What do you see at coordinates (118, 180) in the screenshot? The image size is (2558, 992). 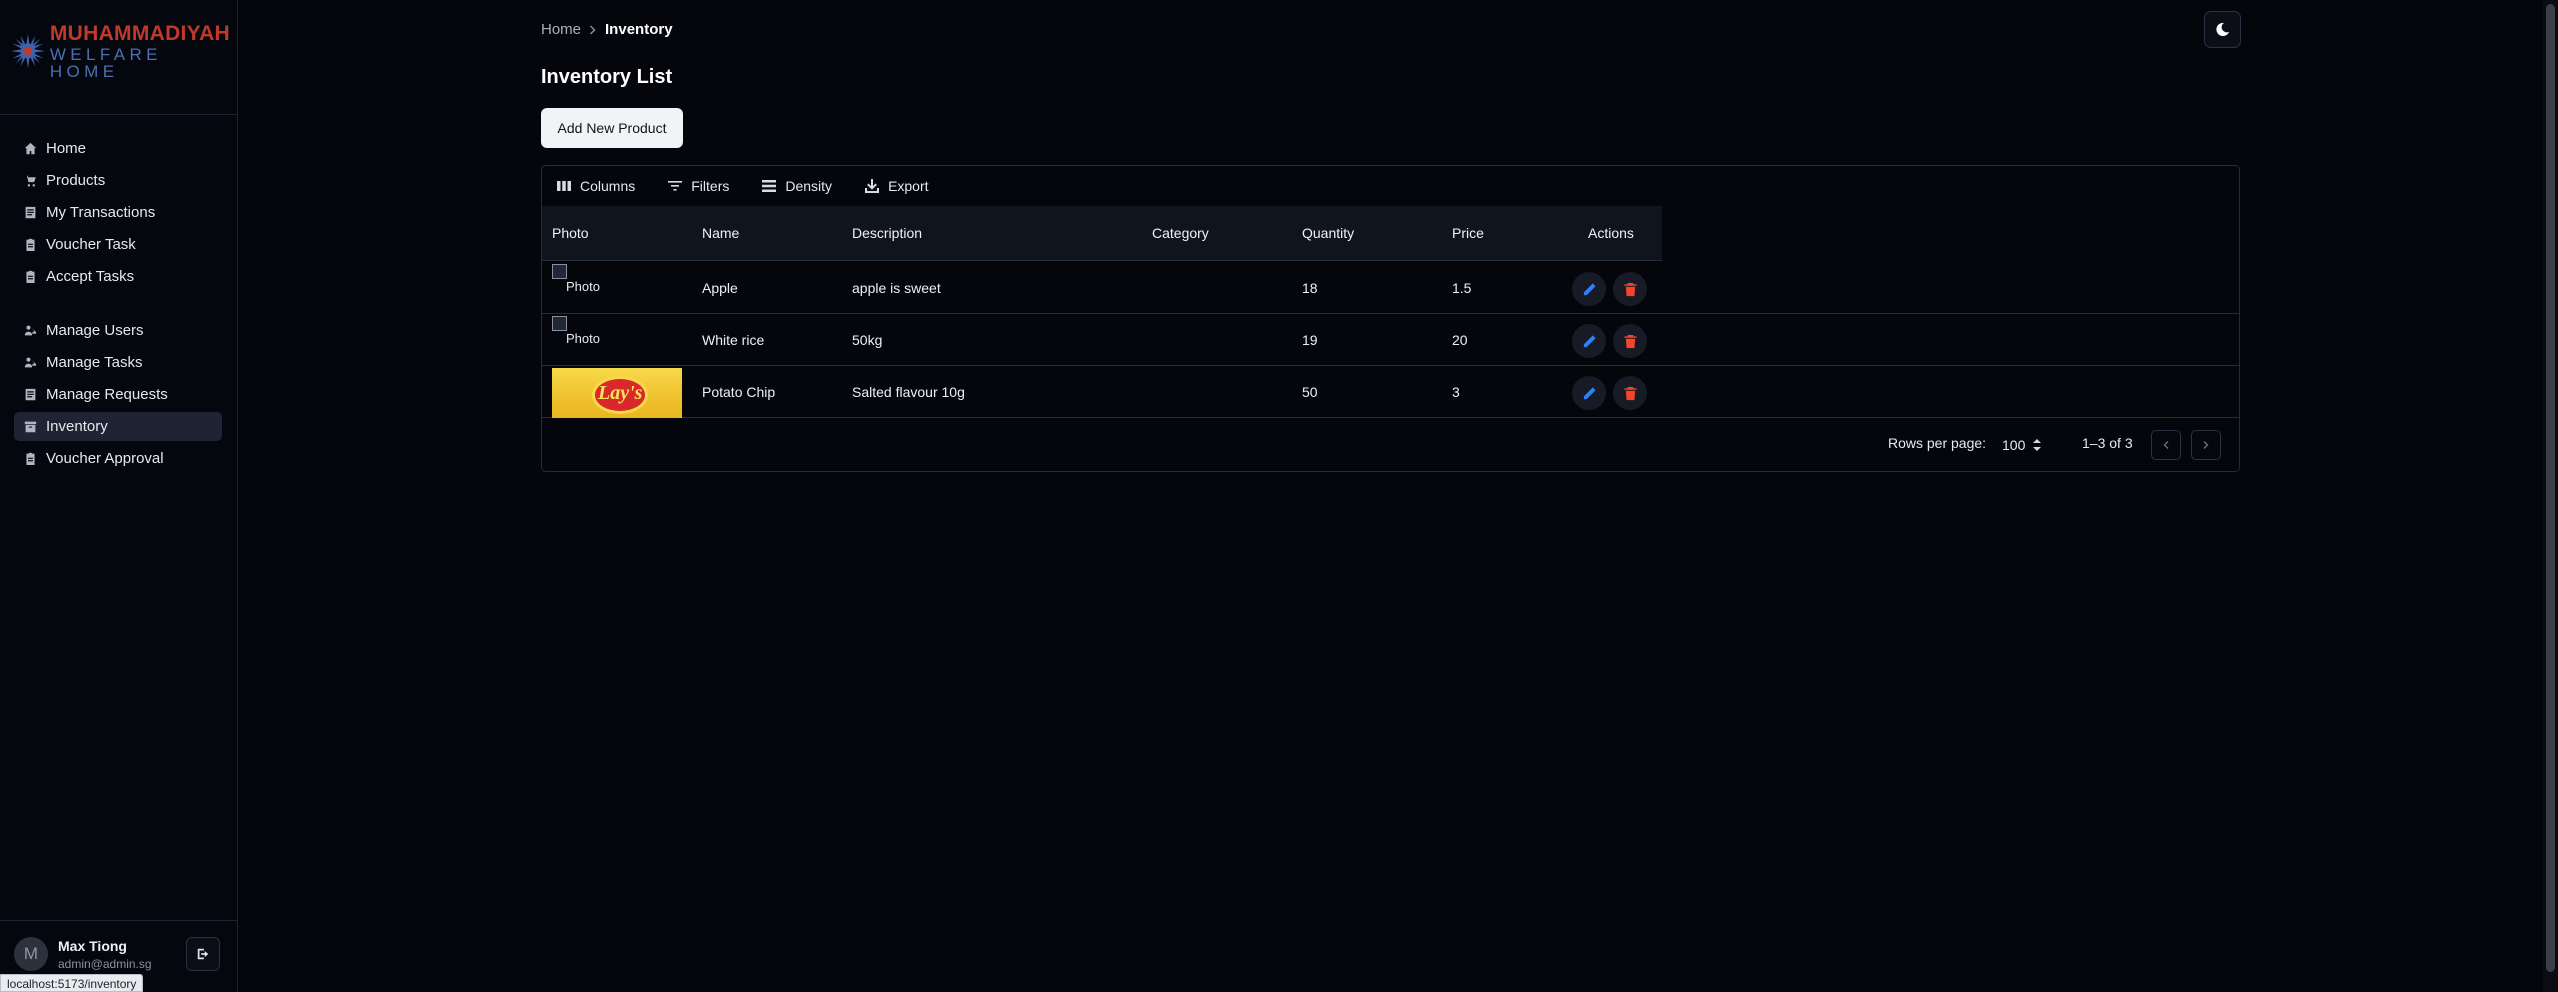 I see `sidebar-item-products: Products` at bounding box center [118, 180].